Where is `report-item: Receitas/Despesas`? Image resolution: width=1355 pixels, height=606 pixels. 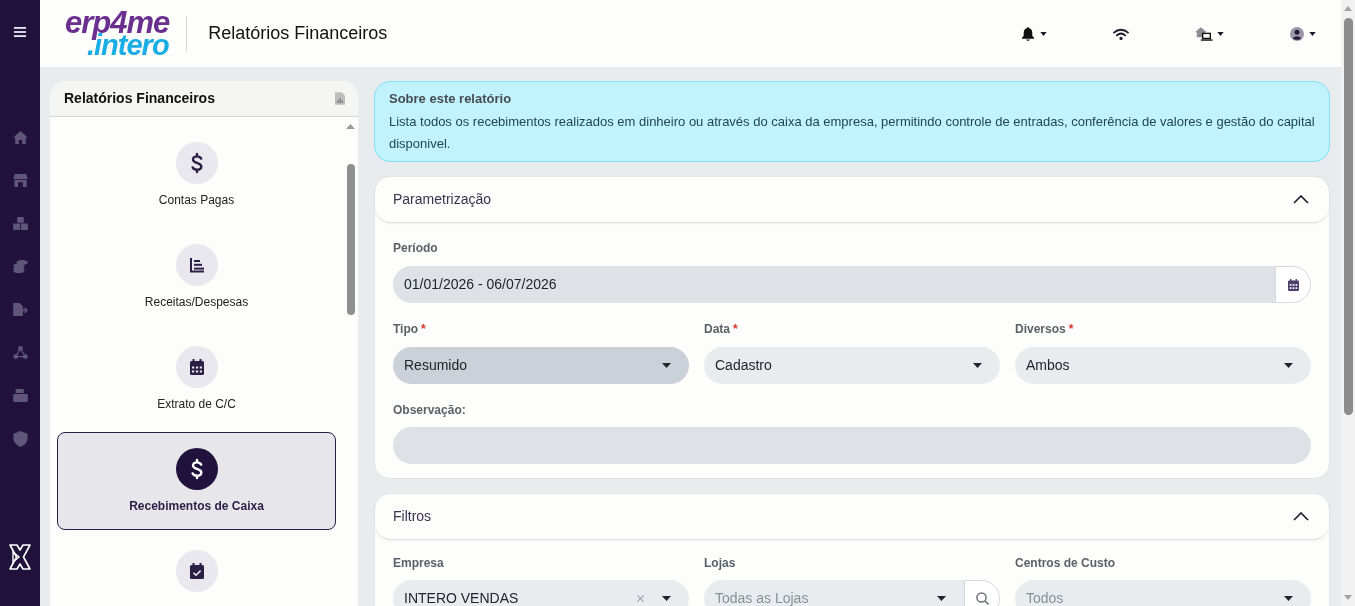 report-item: Receitas/Despesas is located at coordinates (196, 277).